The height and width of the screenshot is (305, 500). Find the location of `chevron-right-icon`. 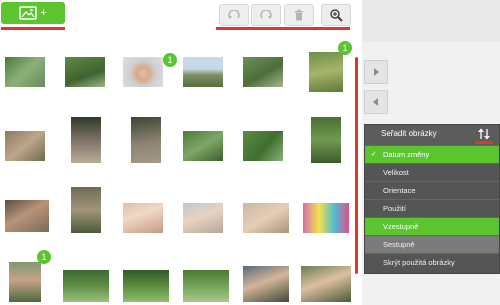

chevron-right-icon is located at coordinates (376, 72).